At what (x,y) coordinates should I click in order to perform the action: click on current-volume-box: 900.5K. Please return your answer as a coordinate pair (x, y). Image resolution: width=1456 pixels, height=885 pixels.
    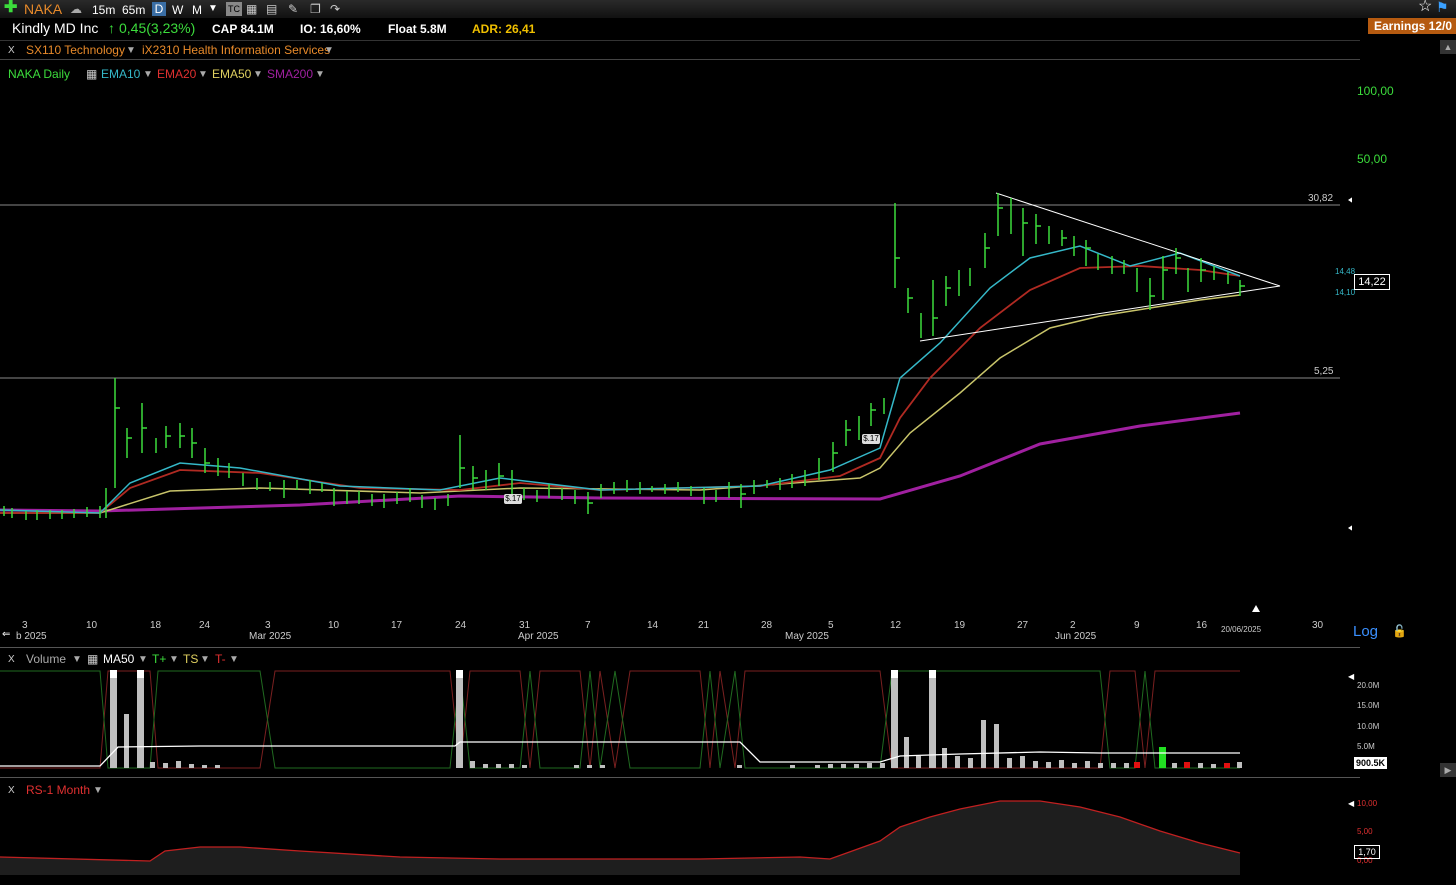
    Looking at the image, I should click on (1370, 763).